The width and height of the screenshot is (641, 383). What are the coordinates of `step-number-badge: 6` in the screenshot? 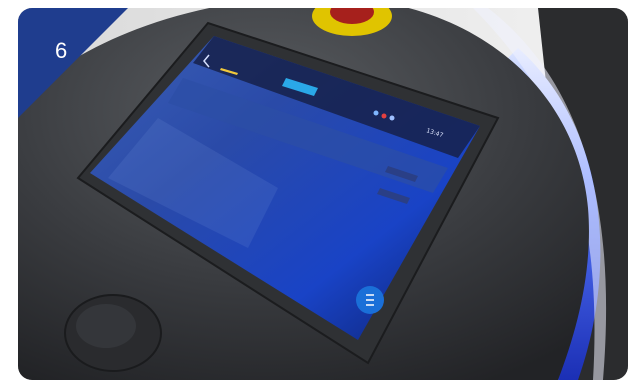 It's located at (73, 63).